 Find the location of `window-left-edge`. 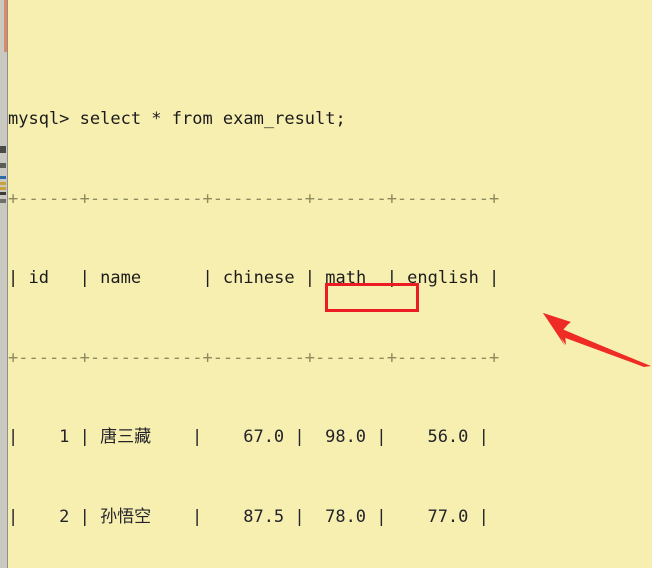

window-left-edge is located at coordinates (3, 284).